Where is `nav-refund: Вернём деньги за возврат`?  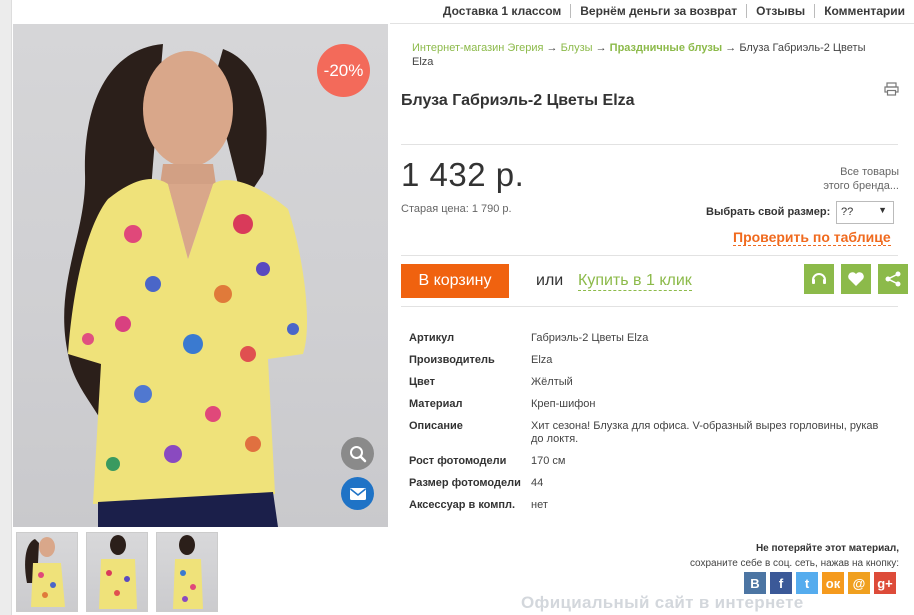
nav-refund: Вернём деньги за возврат is located at coordinates (659, 11).